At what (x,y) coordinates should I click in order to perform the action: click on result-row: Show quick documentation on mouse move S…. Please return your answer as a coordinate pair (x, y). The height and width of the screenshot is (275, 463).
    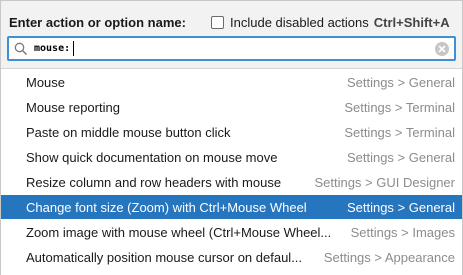
    Looking at the image, I should click on (231, 157).